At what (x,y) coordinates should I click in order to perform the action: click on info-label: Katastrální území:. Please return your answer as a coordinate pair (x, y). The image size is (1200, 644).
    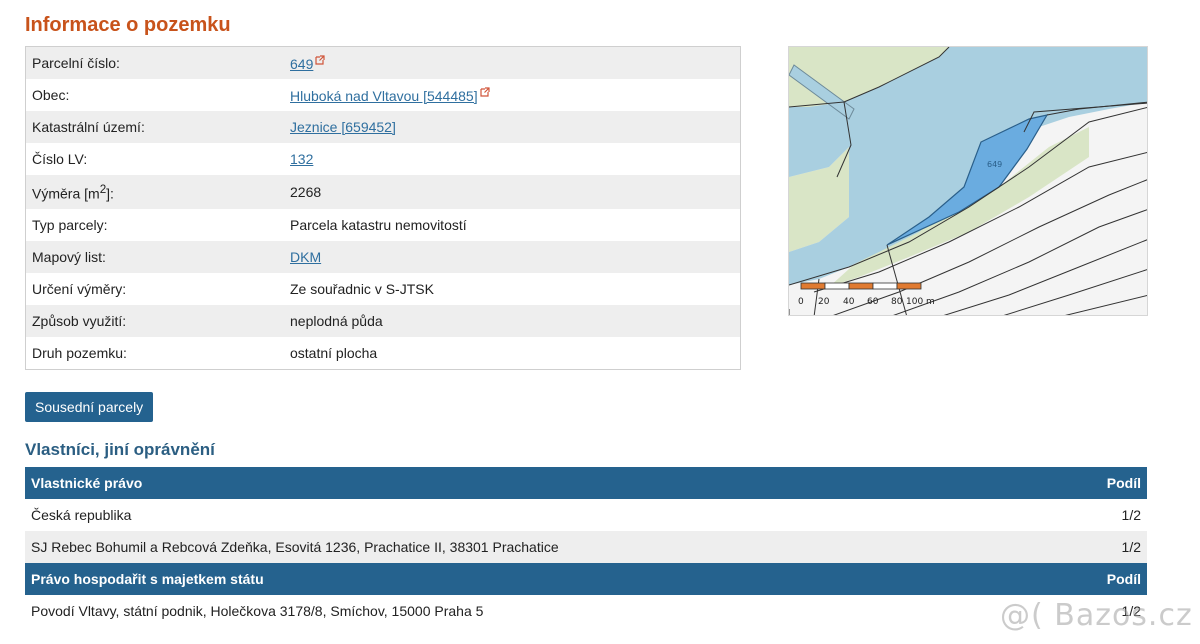
    Looking at the image, I should click on (154, 127).